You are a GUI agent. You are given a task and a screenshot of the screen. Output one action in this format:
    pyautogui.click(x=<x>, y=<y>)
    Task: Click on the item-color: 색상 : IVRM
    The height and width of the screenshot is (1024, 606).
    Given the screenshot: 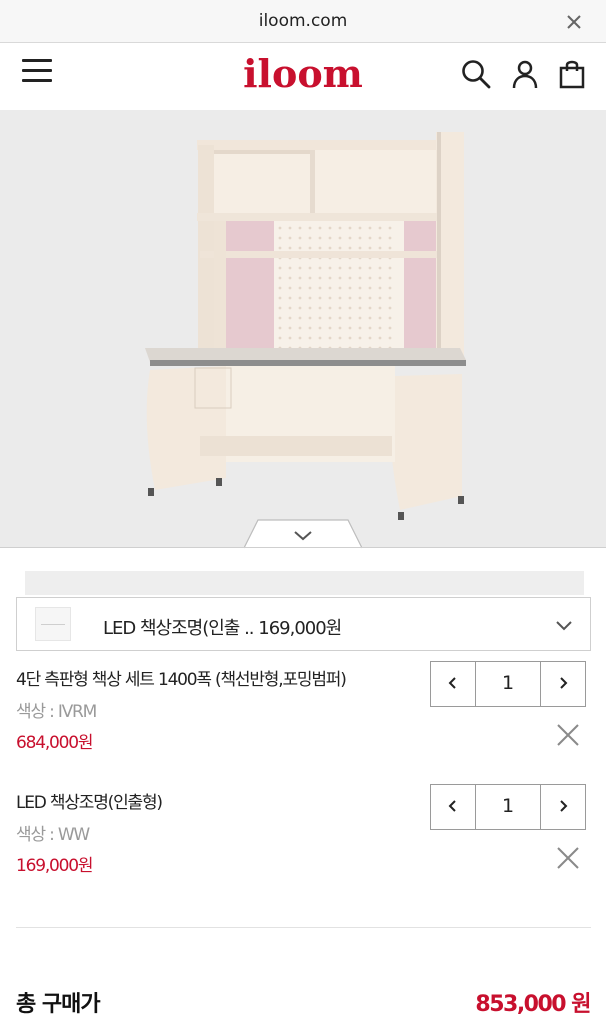 What is the action you would take?
    pyautogui.click(x=56, y=712)
    